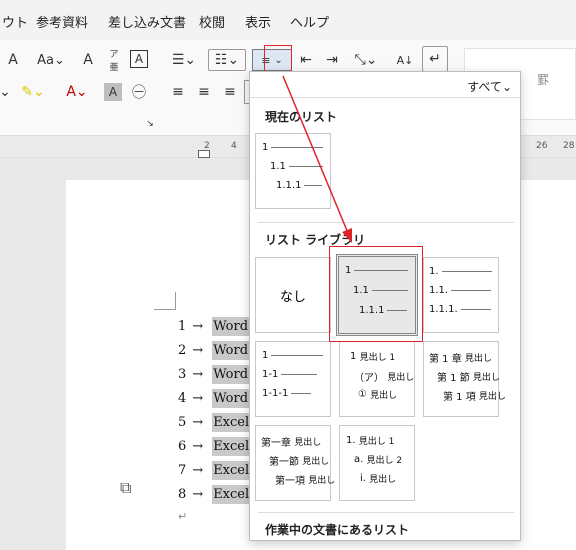 Image resolution: width=576 pixels, height=550 pixels. What do you see at coordinates (317, 159) in the screenshot?
I see `annotation-arrow` at bounding box center [317, 159].